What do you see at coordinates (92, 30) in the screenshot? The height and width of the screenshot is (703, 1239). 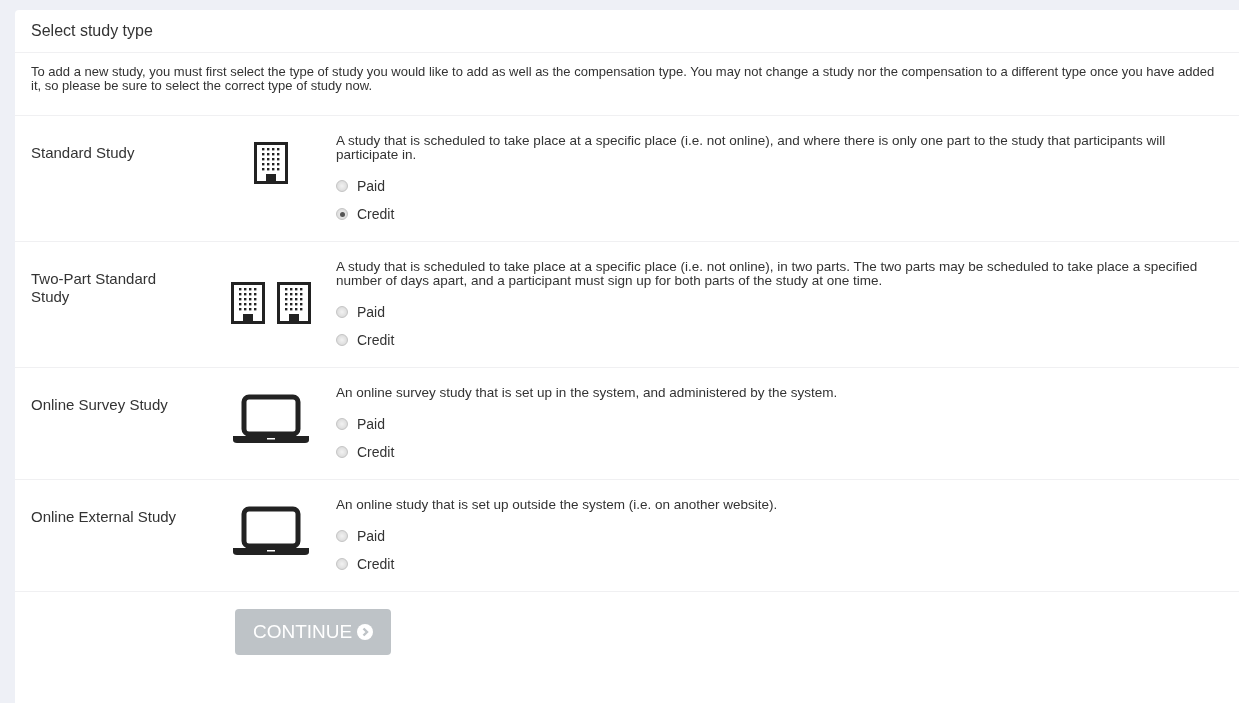 I see `panel-title: Select study type` at bounding box center [92, 30].